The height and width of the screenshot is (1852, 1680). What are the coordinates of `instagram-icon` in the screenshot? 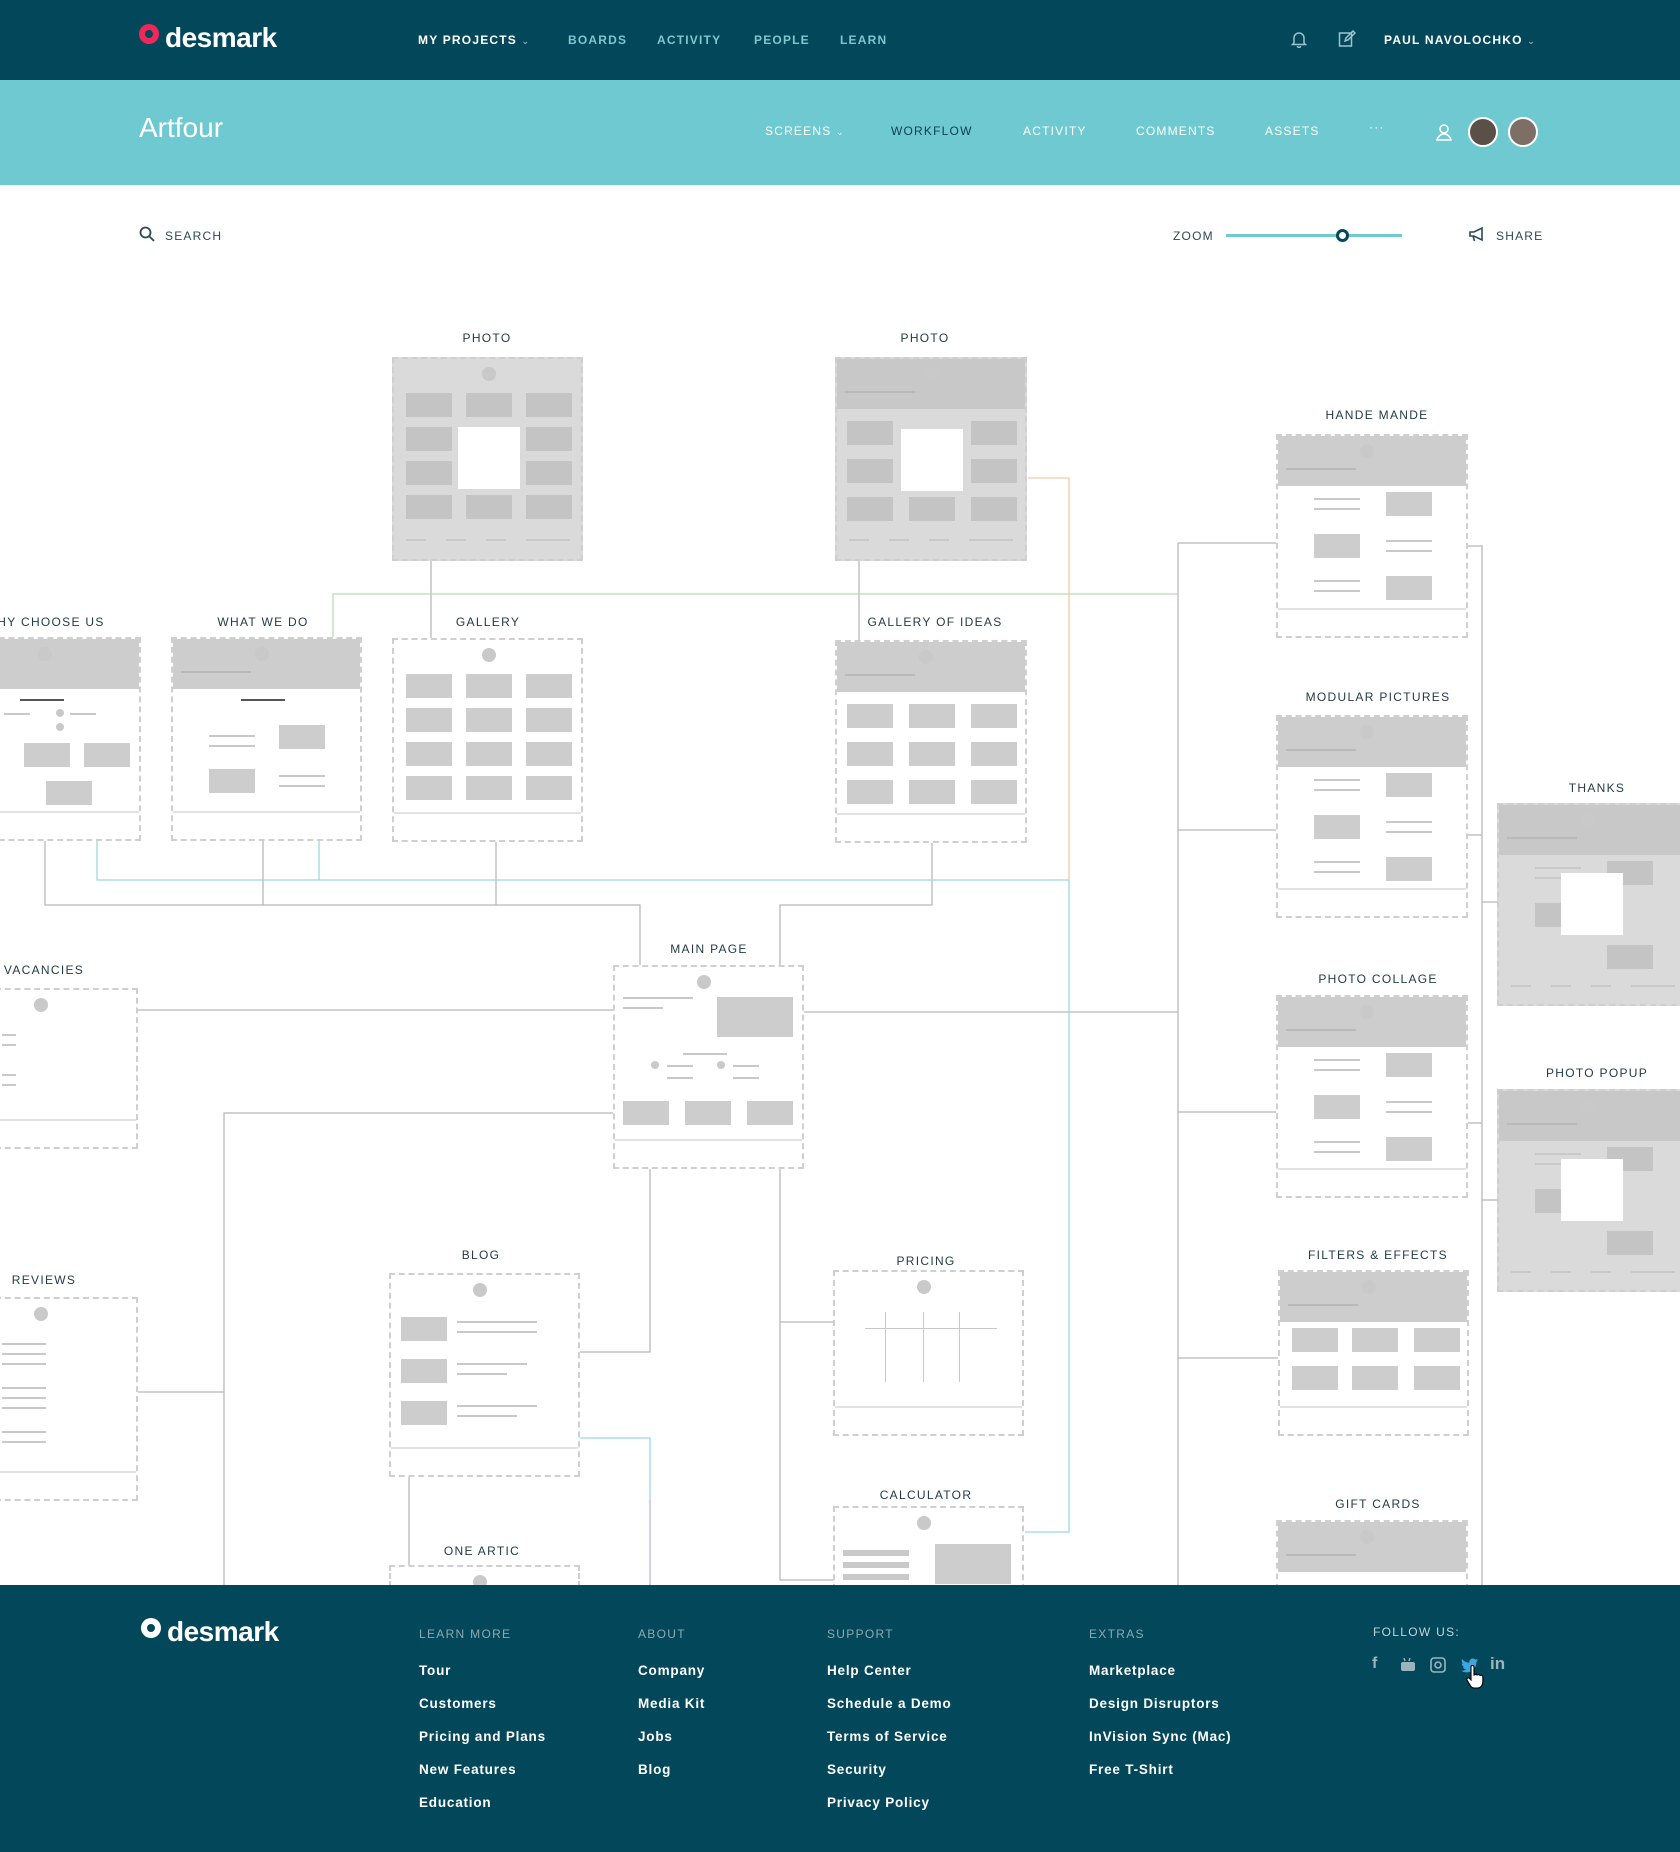 It's located at (1438, 1667).